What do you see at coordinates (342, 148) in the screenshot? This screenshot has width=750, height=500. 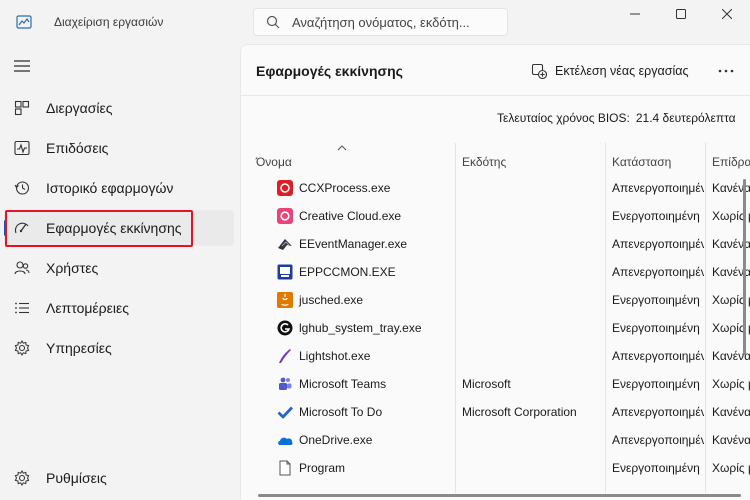 I see `sort-ascending-icon` at bounding box center [342, 148].